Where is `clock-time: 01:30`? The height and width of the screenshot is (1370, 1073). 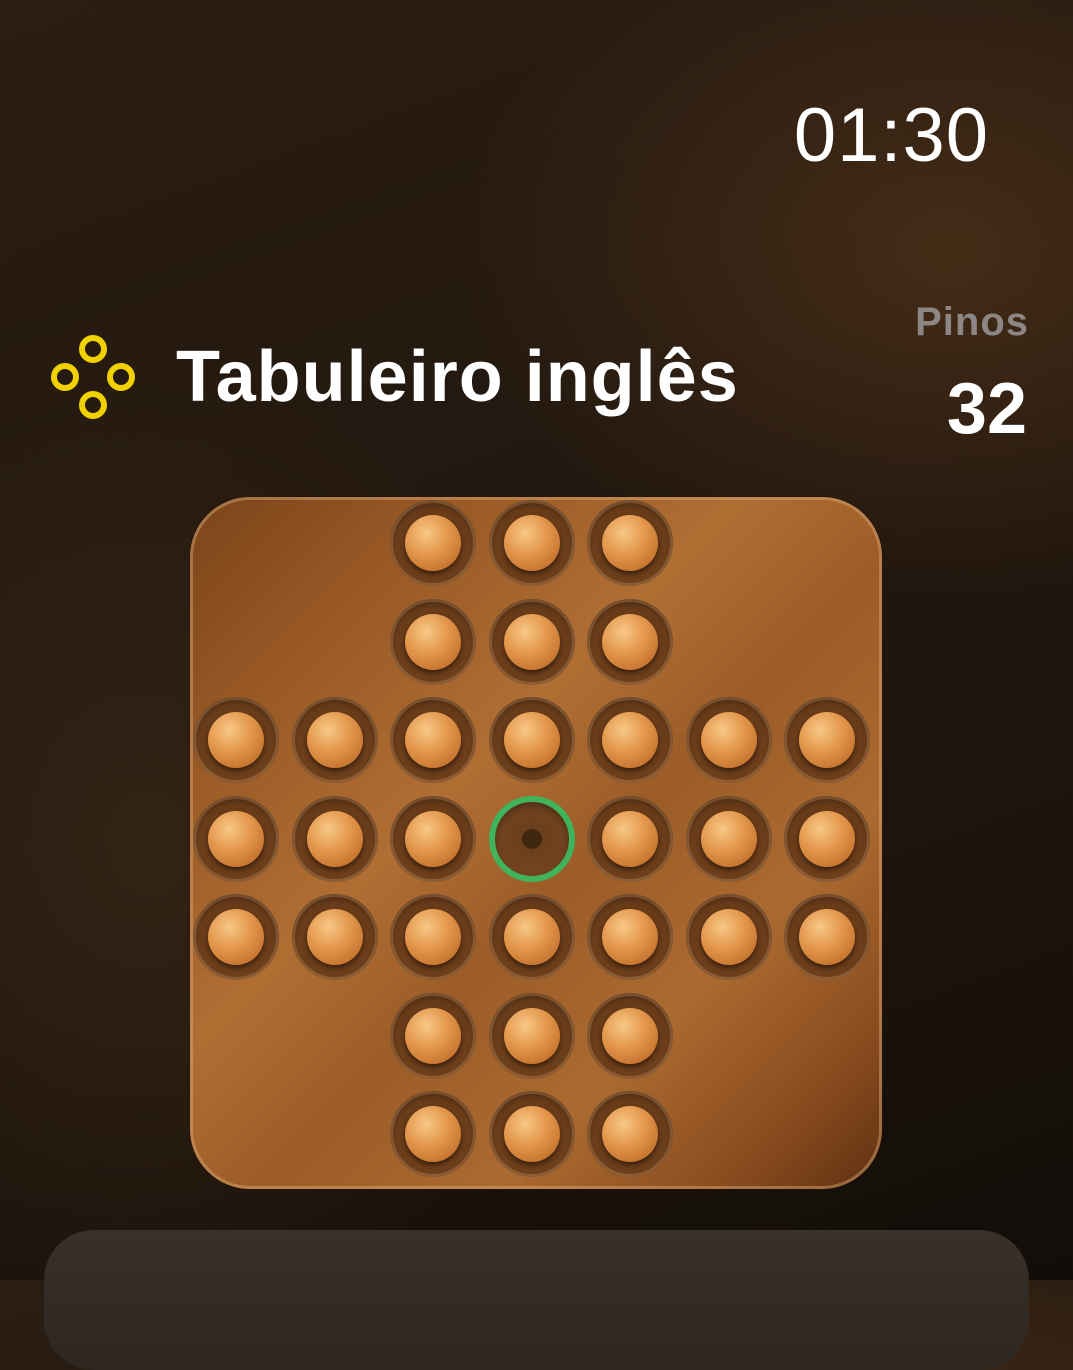 clock-time: 01:30 is located at coordinates (891, 135).